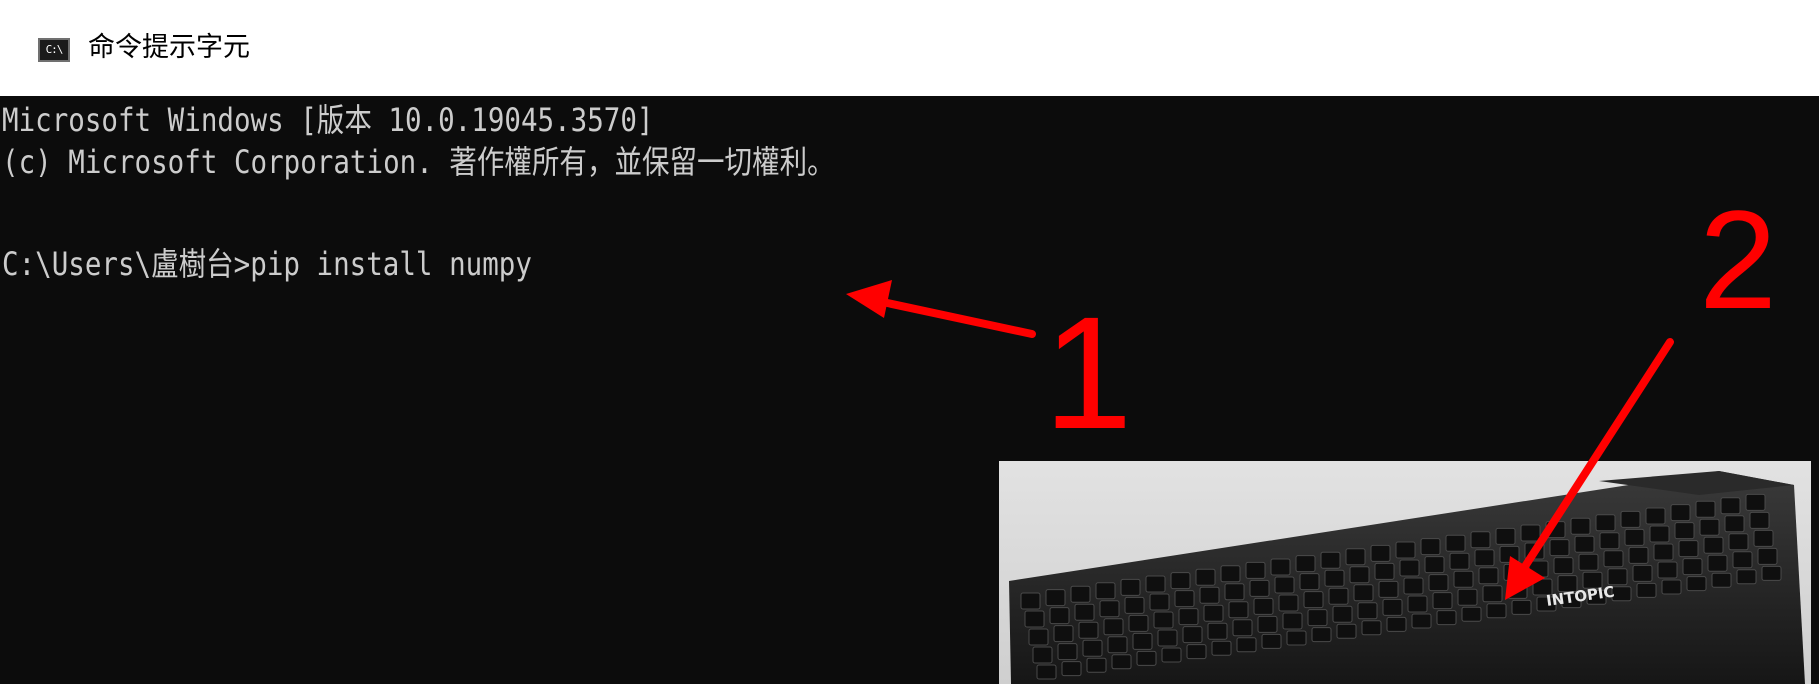  I want to click on keyboard-photo: INTOPIC, so click(1405, 572).